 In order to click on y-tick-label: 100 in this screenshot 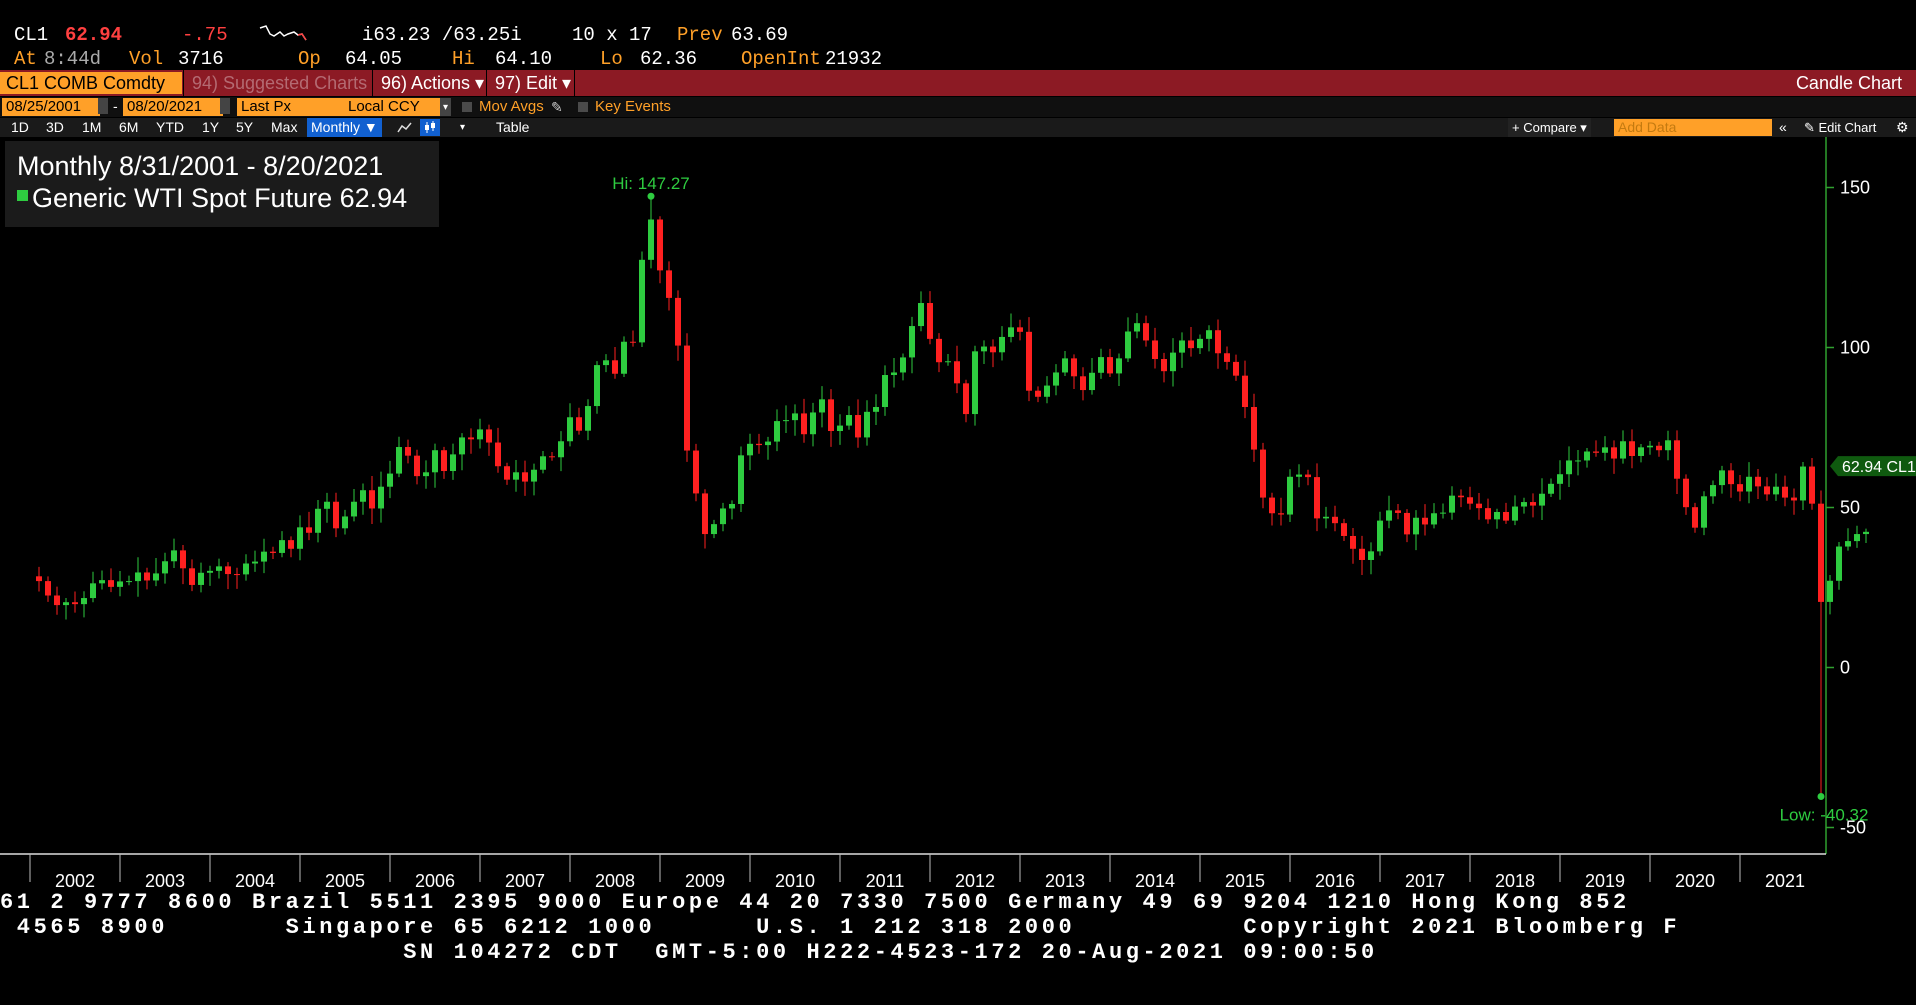, I will do `click(1855, 348)`.